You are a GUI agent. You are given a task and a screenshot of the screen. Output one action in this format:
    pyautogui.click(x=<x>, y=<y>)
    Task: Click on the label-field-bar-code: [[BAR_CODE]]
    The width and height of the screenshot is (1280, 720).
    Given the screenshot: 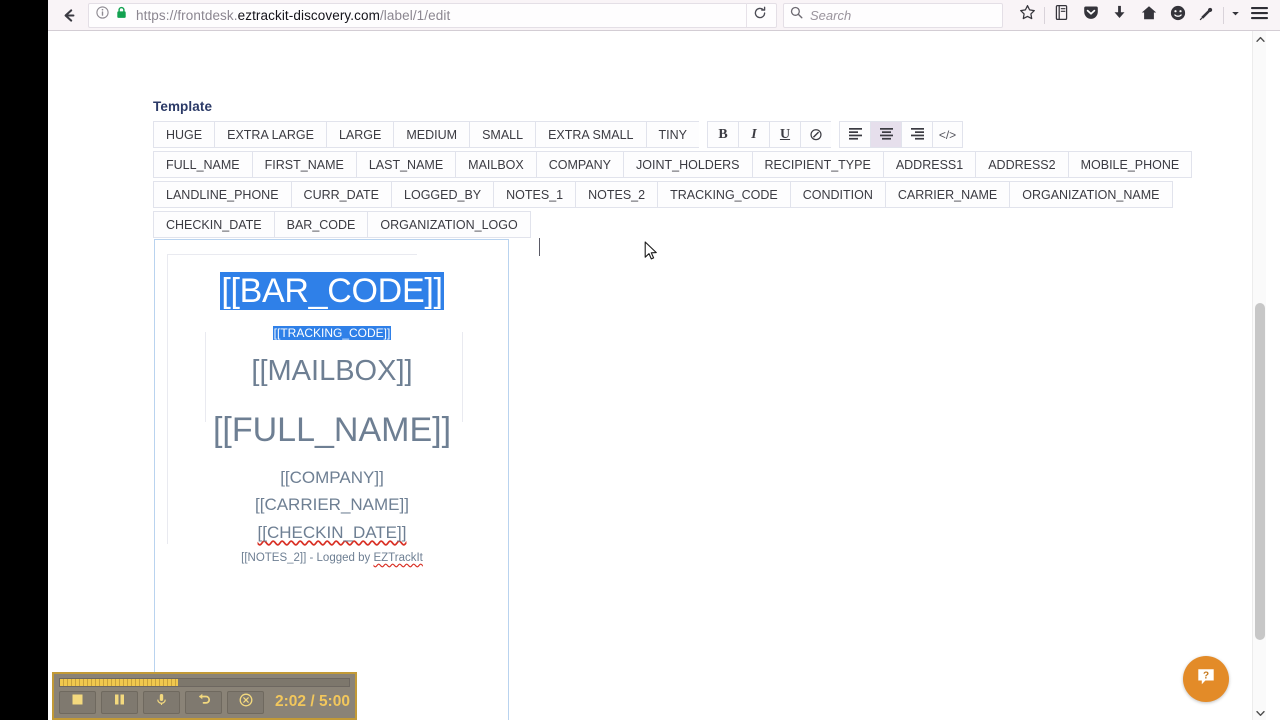 What is the action you would take?
    pyautogui.click(x=332, y=291)
    